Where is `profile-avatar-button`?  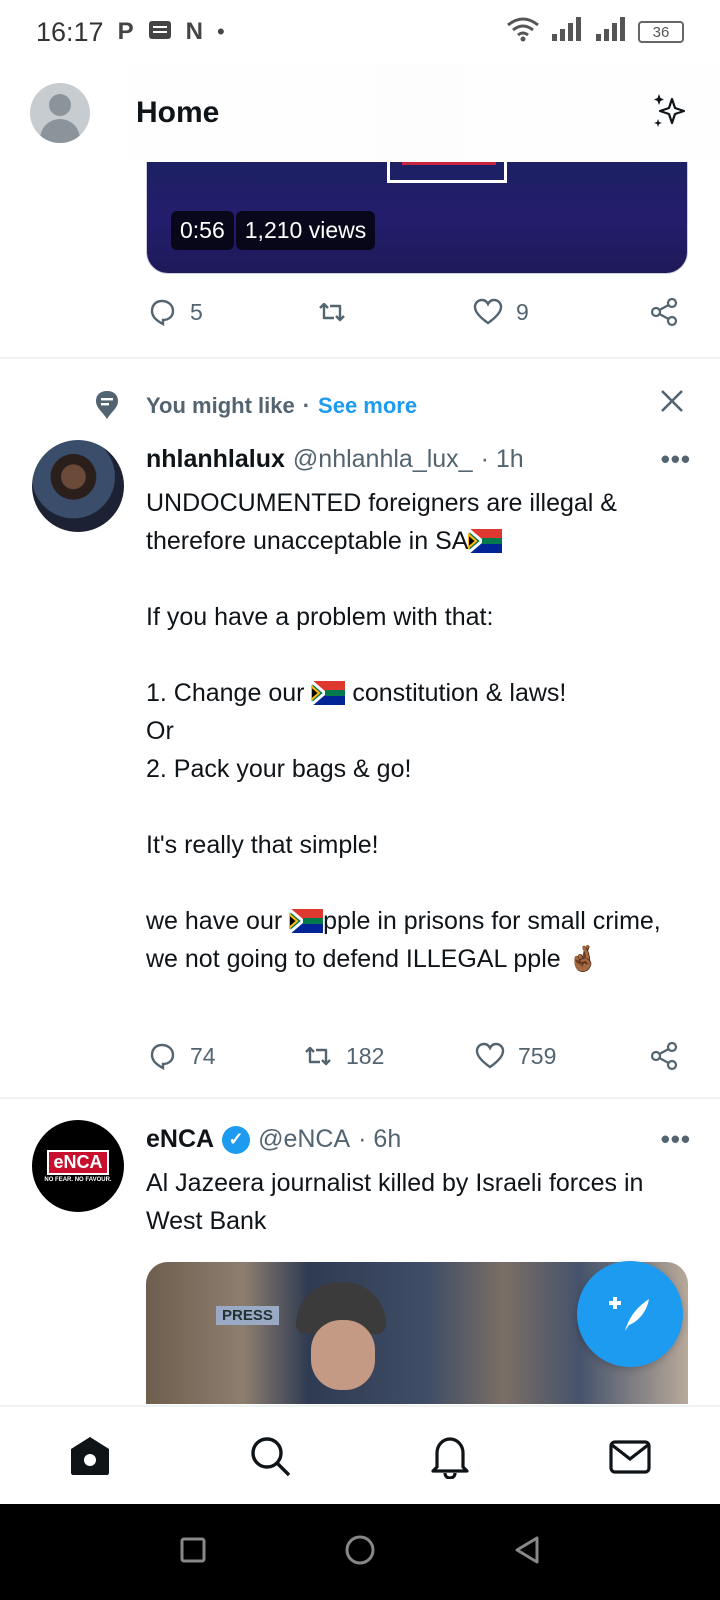
profile-avatar-button is located at coordinates (60, 113).